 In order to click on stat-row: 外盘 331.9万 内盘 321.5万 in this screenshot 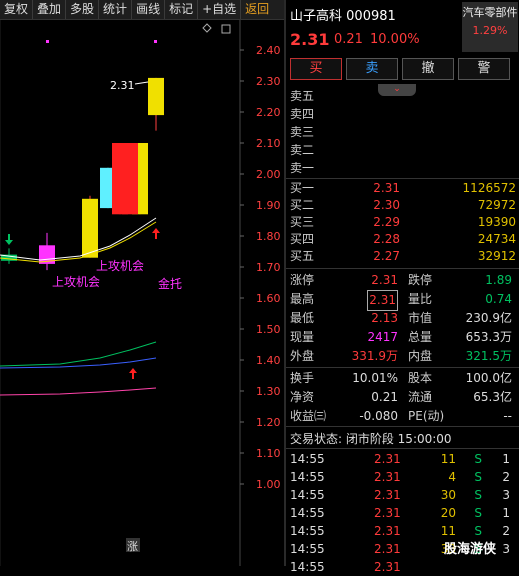, I will do `click(403, 356)`.